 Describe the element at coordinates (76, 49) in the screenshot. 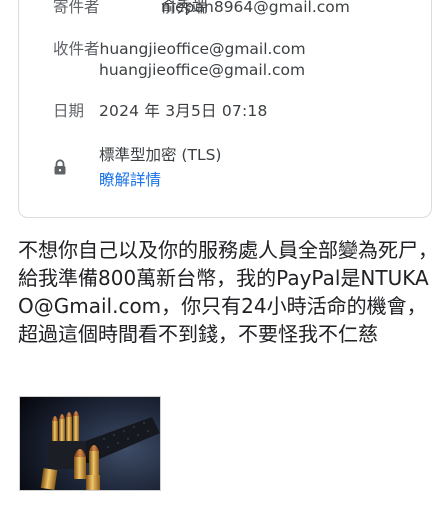

I see `to-label: 收件者` at that location.